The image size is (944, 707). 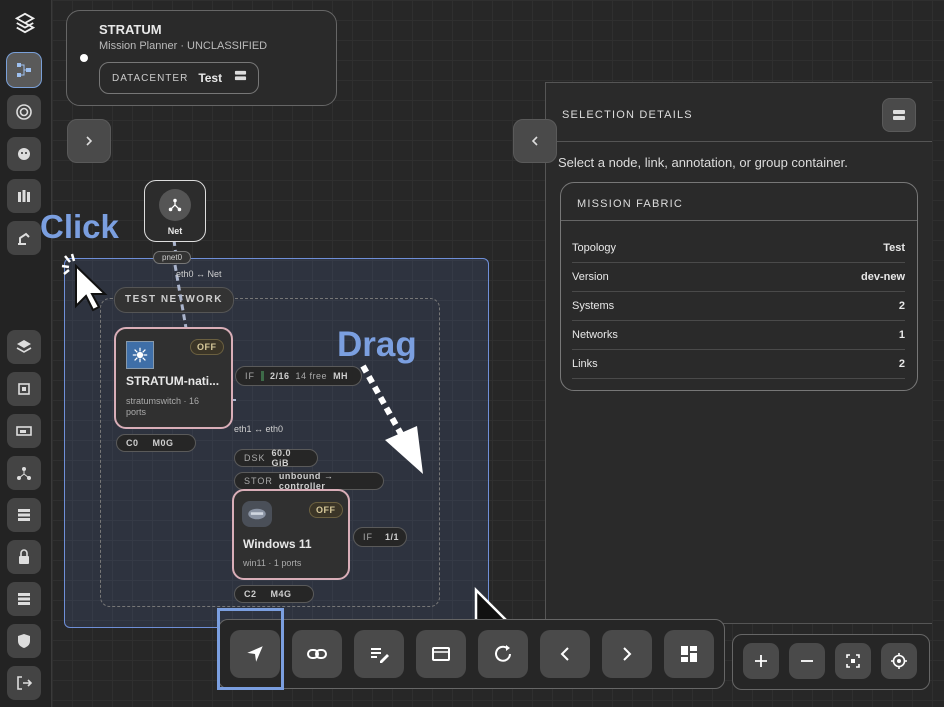 I want to click on switch-status-badge: OFF, so click(x=207, y=347).